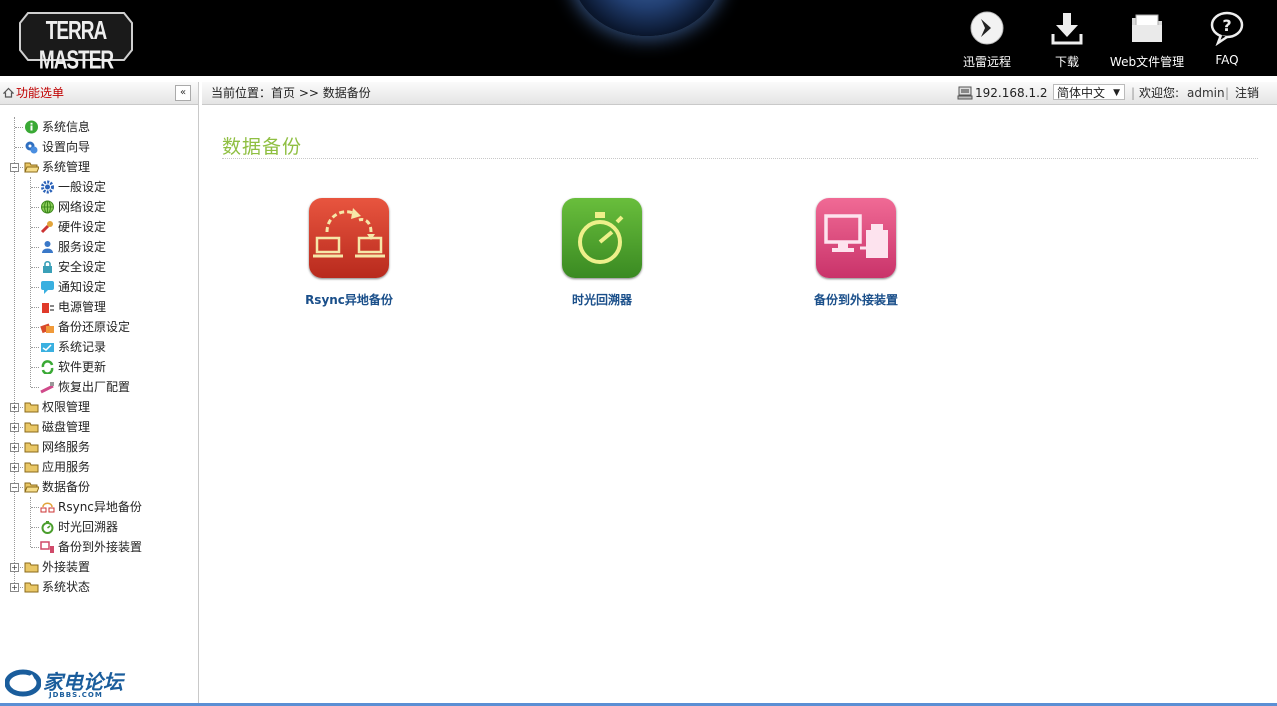 The image size is (1277, 706). I want to click on sidebar-item: 网络设定, so click(99, 207).